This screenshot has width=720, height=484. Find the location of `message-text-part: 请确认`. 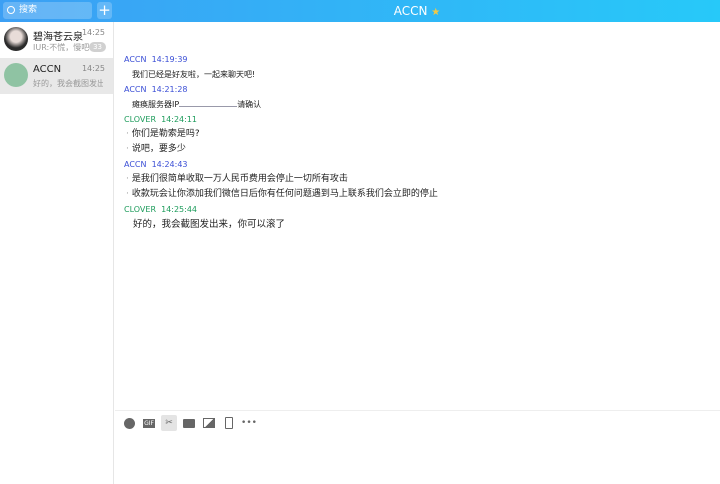

message-text-part: 请确认 is located at coordinates (249, 104).